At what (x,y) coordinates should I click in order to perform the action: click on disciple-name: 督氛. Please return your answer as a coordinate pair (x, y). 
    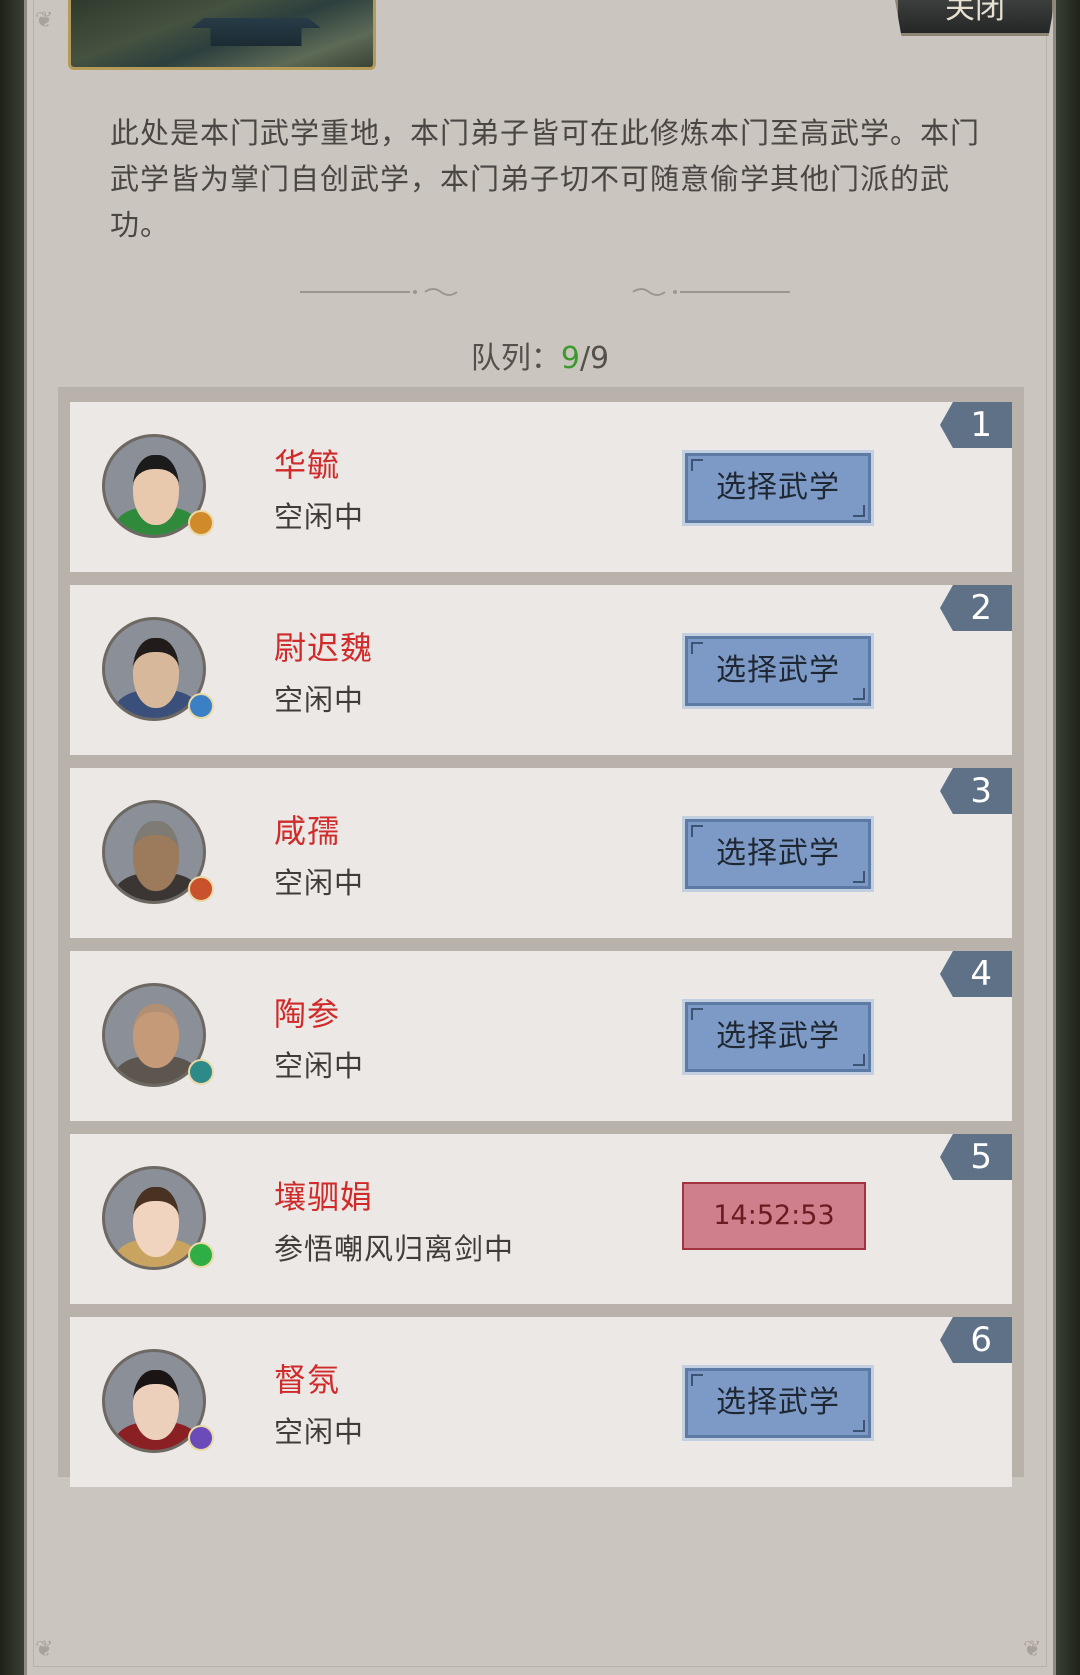
    Looking at the image, I should click on (307, 1380).